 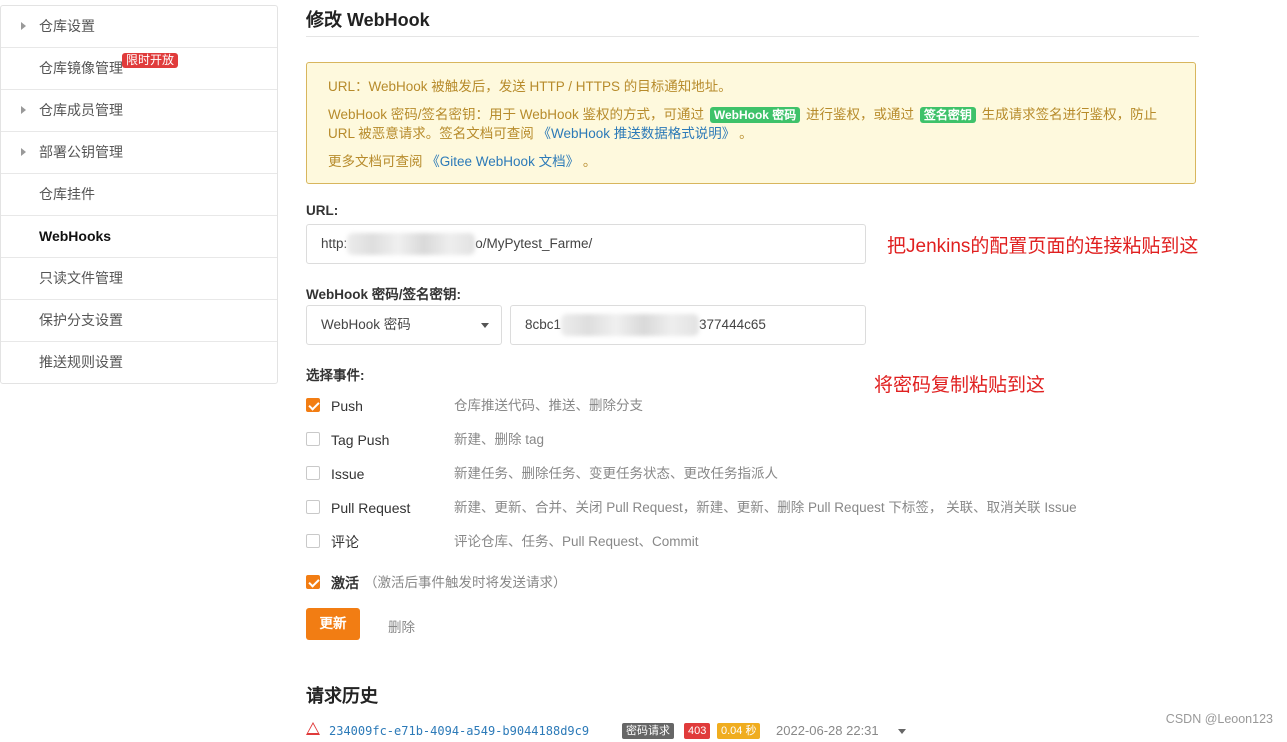 What do you see at coordinates (139, 153) in the screenshot?
I see `sidebar-item-deploy-keys: 部署公钥管理` at bounding box center [139, 153].